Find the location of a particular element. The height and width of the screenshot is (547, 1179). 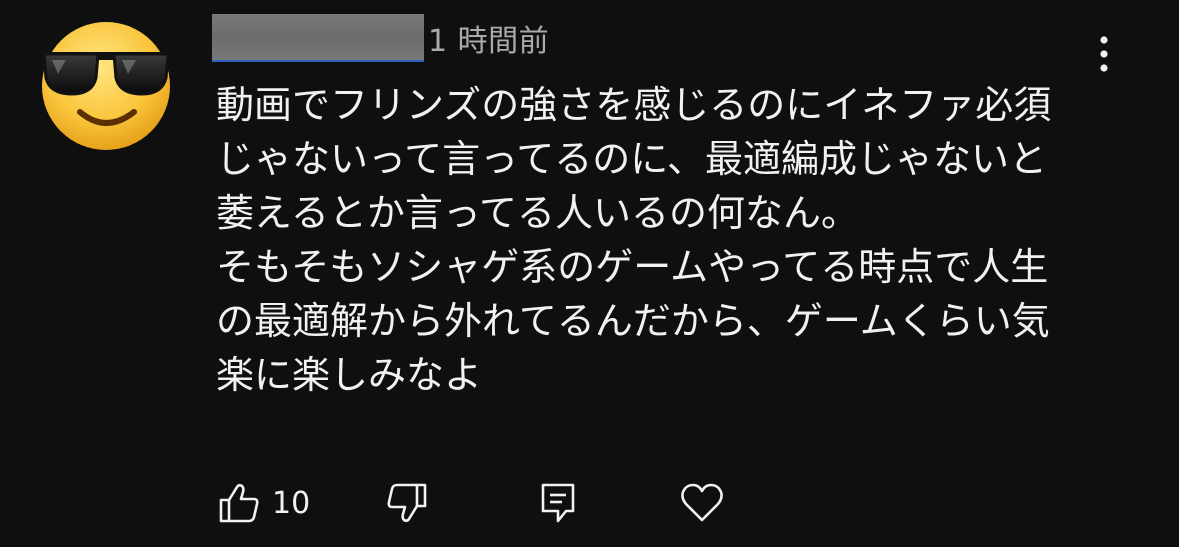

avatar is located at coordinates (106, 82).